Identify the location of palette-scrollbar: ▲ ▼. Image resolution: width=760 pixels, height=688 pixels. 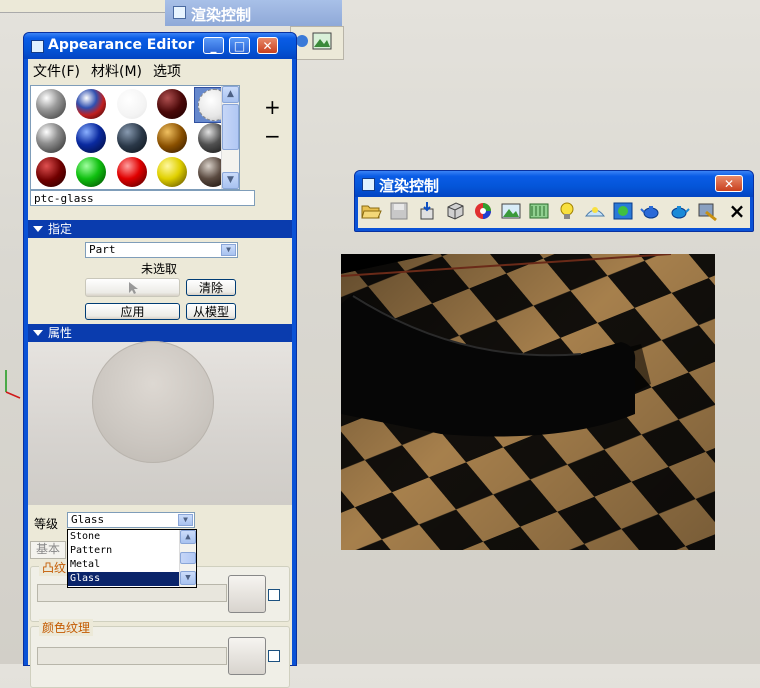
(230, 137).